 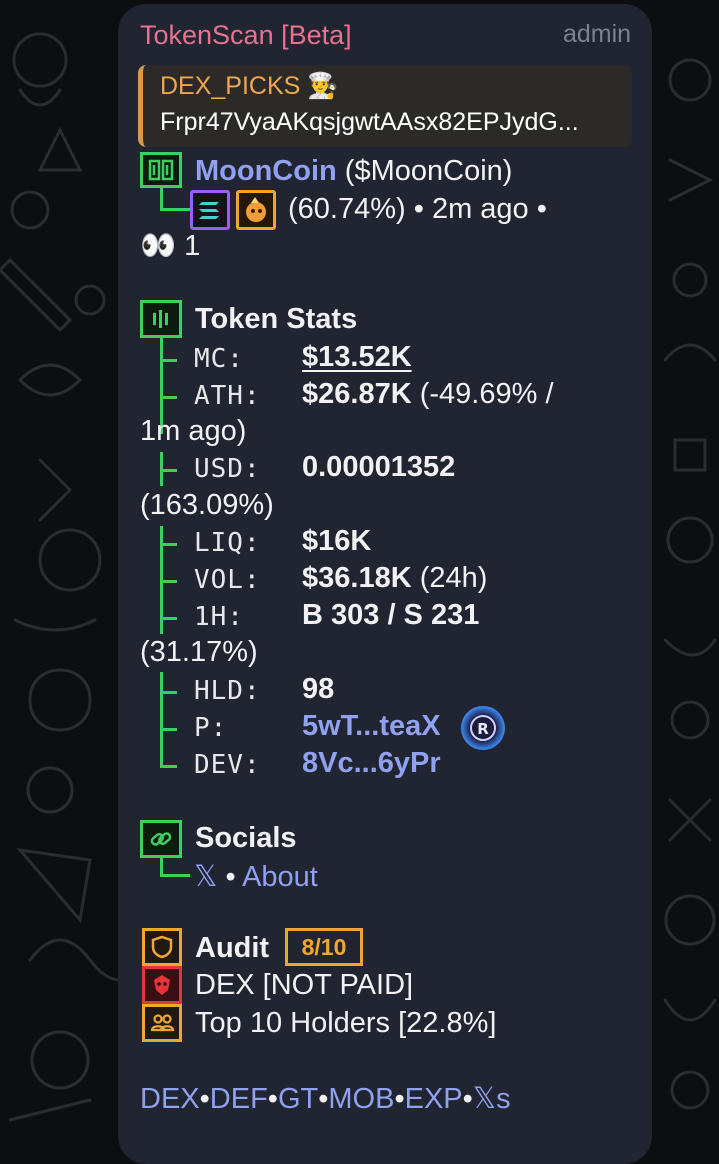 I want to click on footer-links: DEX•DEF•GT•MOB•EXP•𝕏s, so click(x=325, y=1098).